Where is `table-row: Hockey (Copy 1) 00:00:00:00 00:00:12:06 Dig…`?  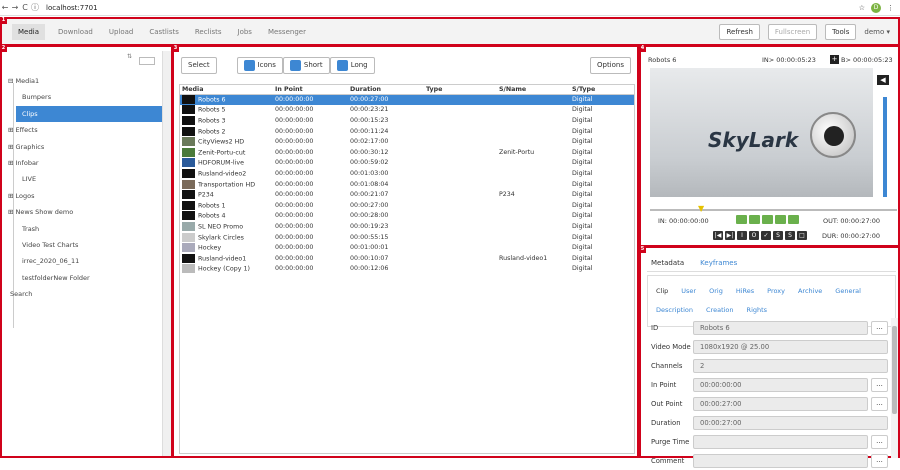
table-row: Hockey (Copy 1) 00:00:00:00 00:00:12:06 Dig… is located at coordinates (407, 269).